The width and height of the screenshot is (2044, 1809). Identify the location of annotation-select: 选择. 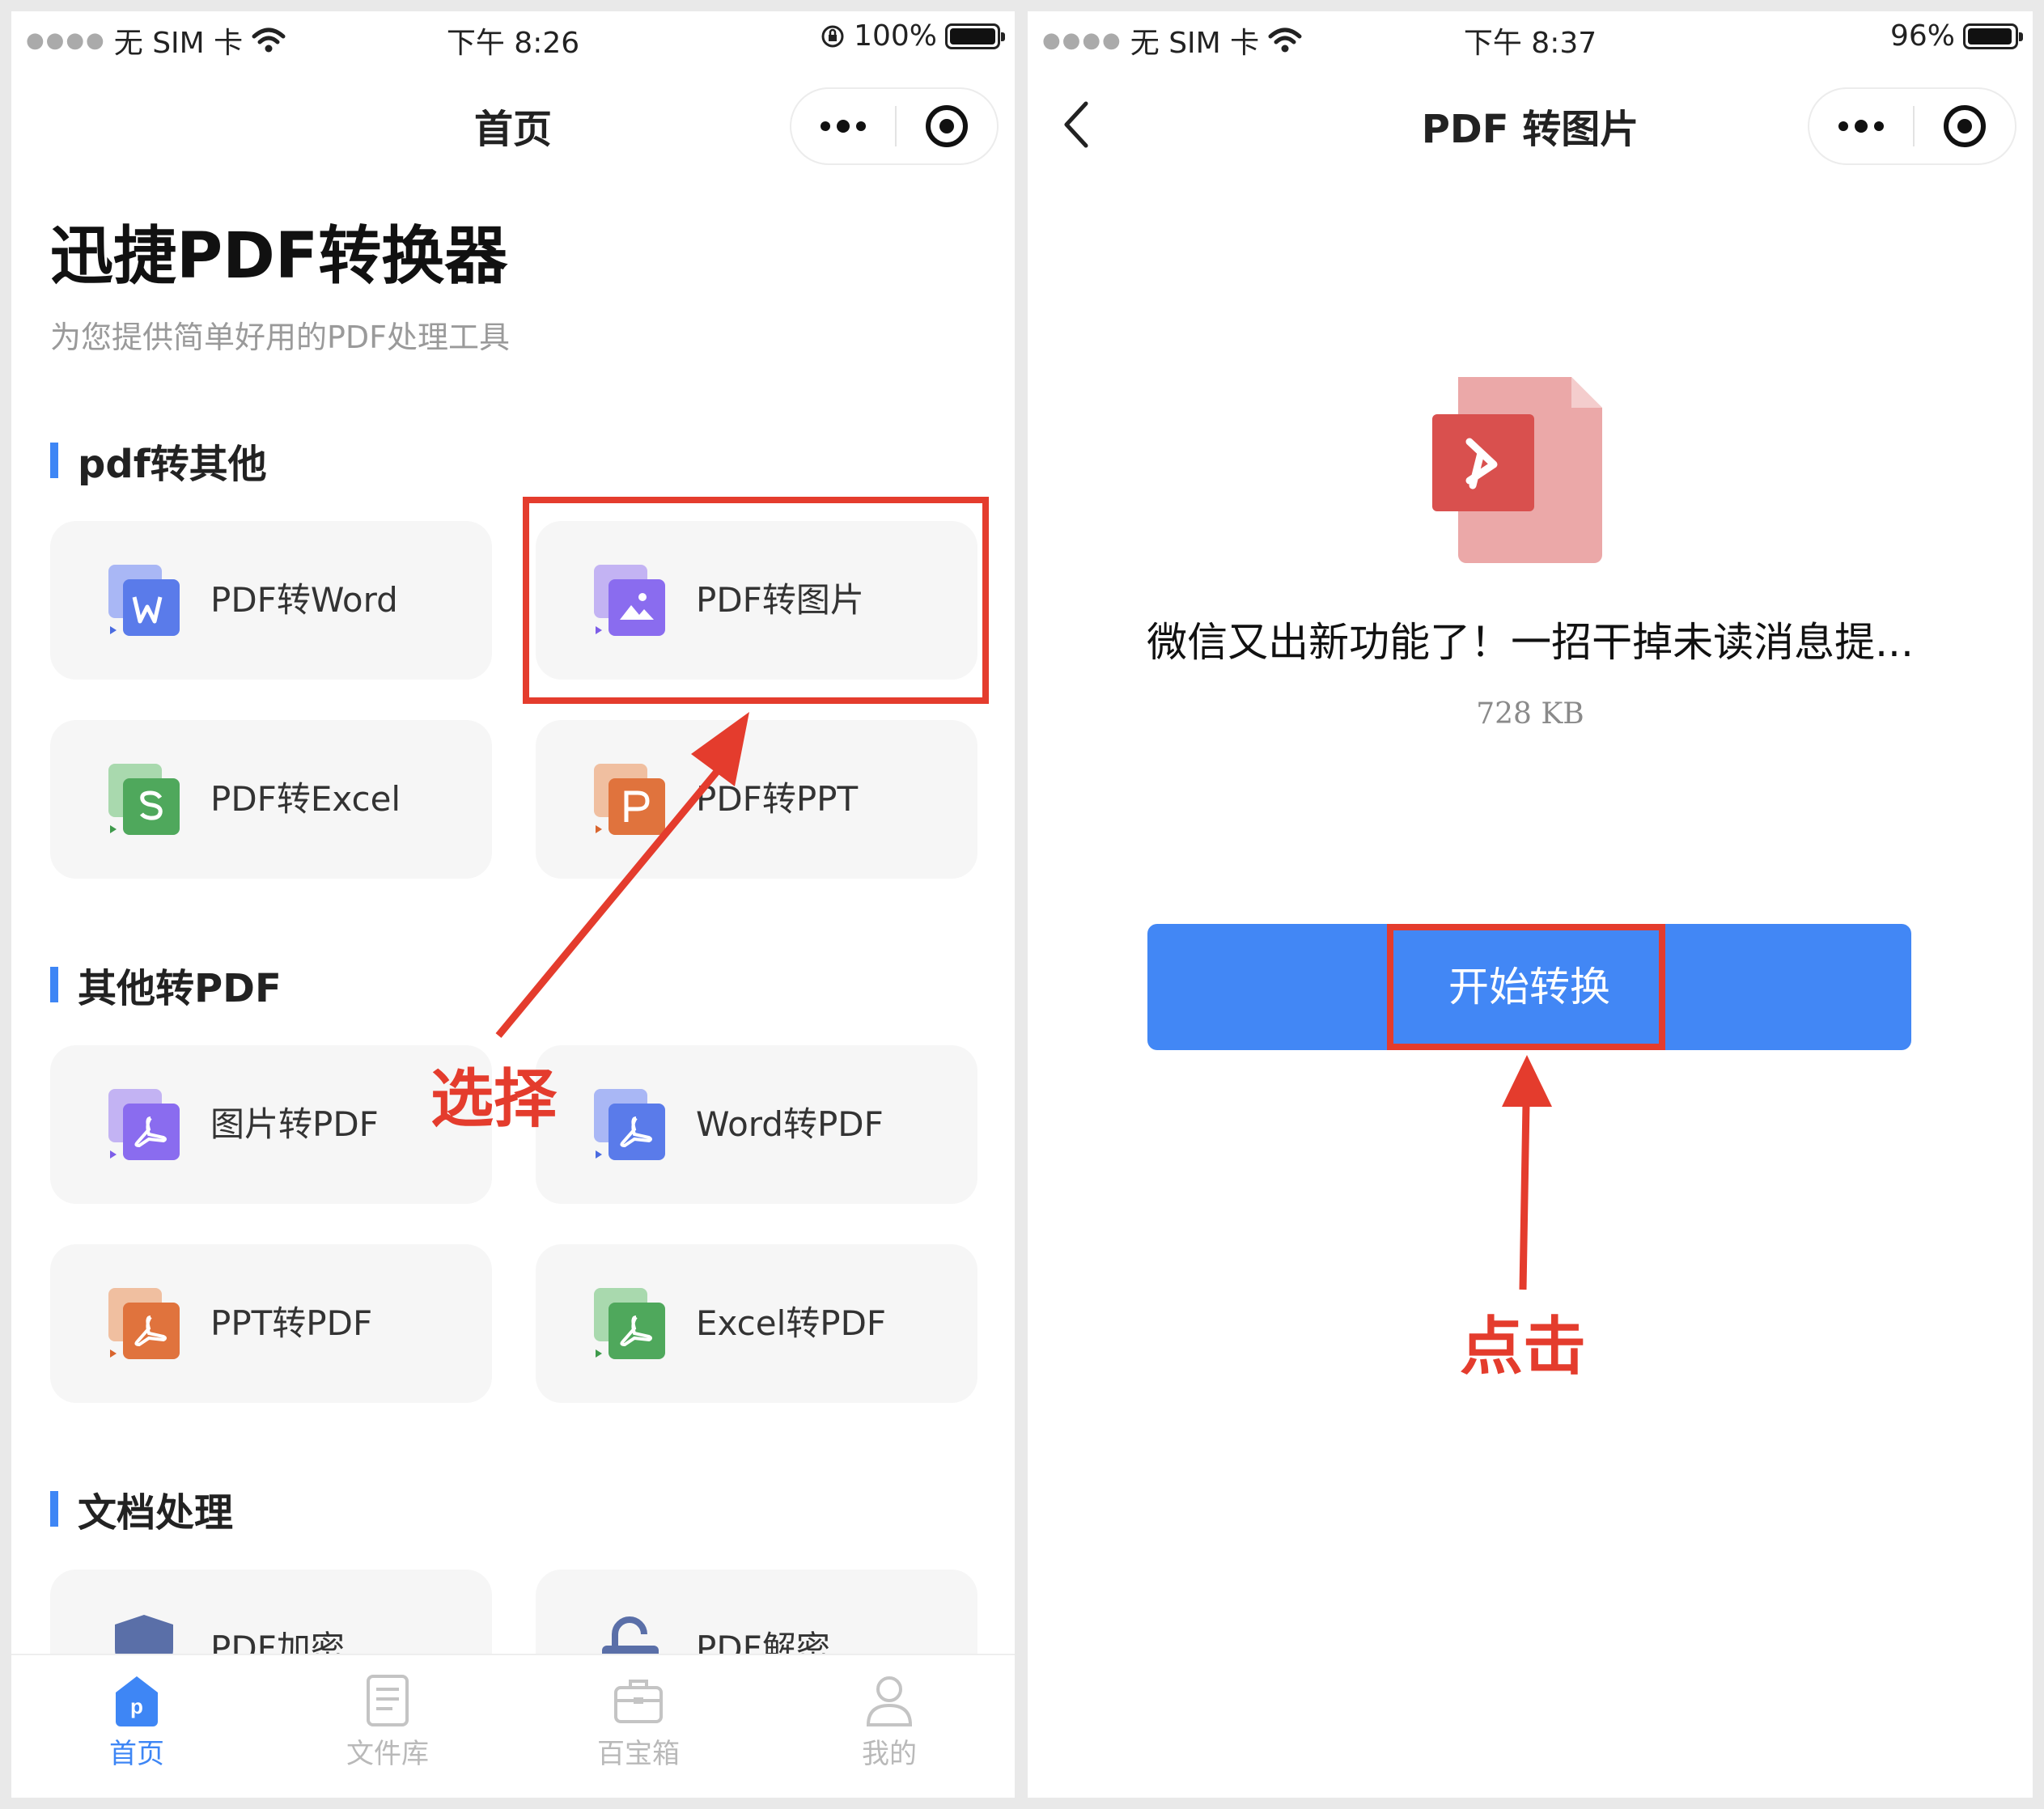
(494, 1099).